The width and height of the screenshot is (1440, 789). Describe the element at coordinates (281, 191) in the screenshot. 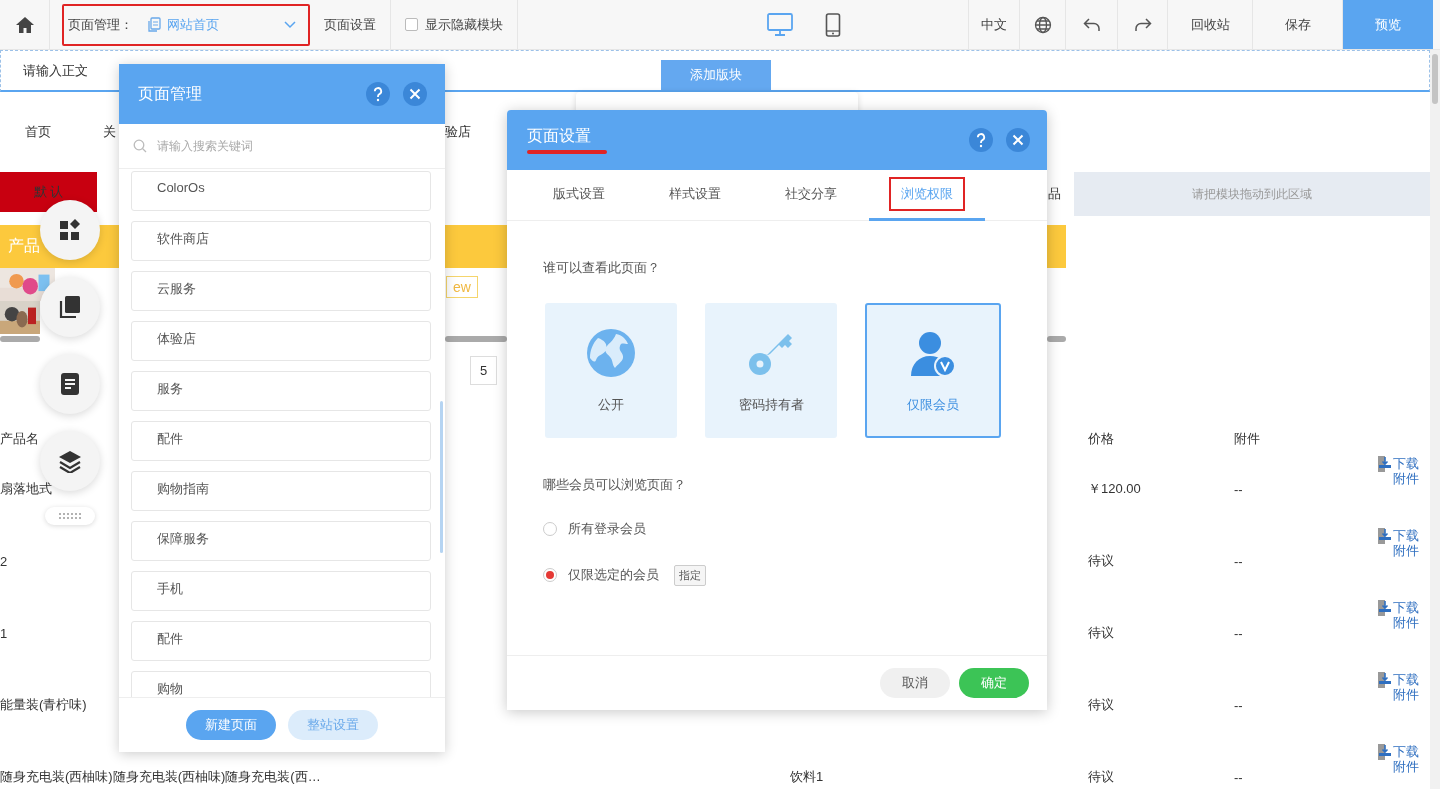

I see `page-list-item: ColorOs` at that location.